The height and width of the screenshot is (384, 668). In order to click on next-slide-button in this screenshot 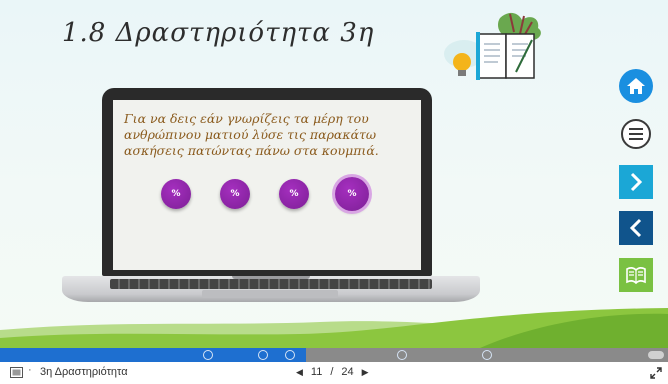, I will do `click(636, 182)`.